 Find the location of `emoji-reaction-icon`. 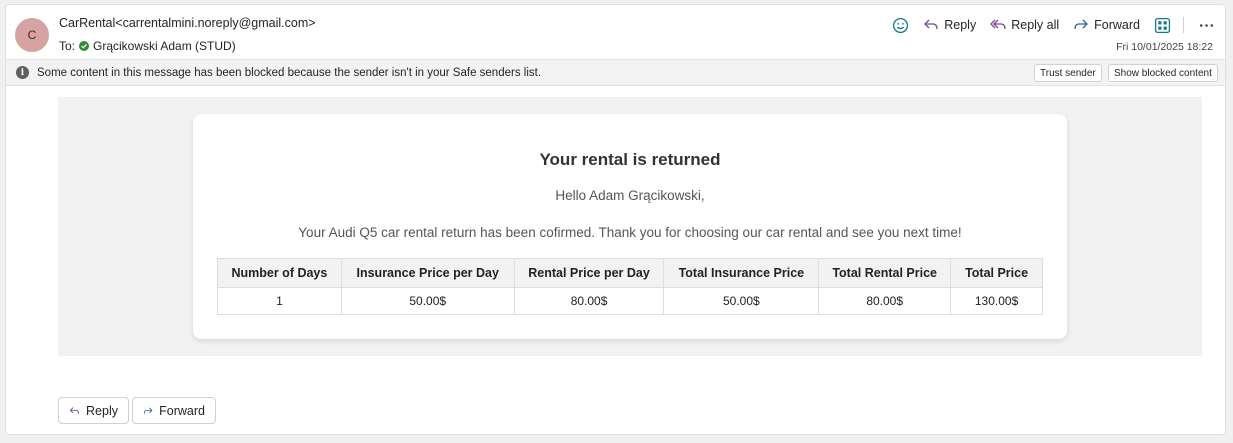

emoji-reaction-icon is located at coordinates (900, 25).